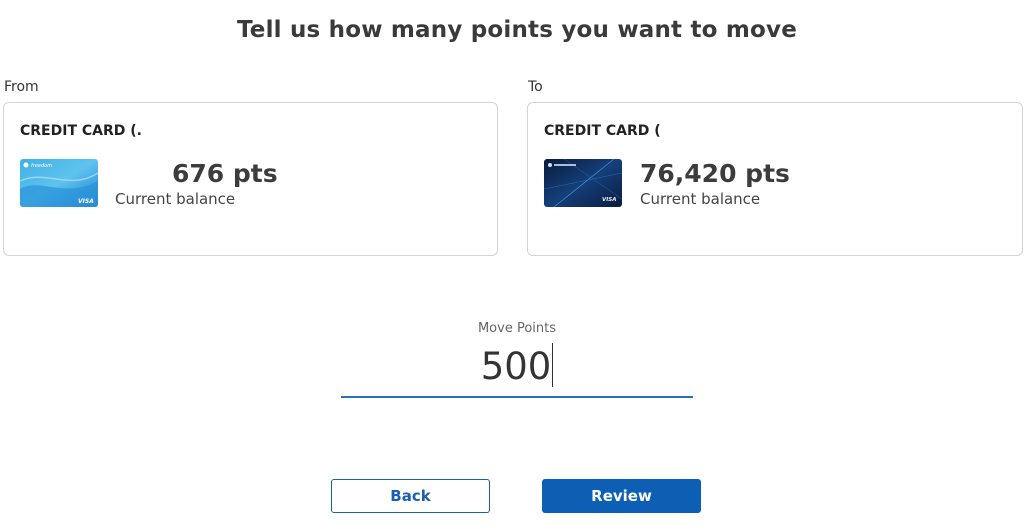 This screenshot has height=530, width=1024. Describe the element at coordinates (602, 131) in the screenshot. I see `to-card-name: CREDIT CARD (` at that location.